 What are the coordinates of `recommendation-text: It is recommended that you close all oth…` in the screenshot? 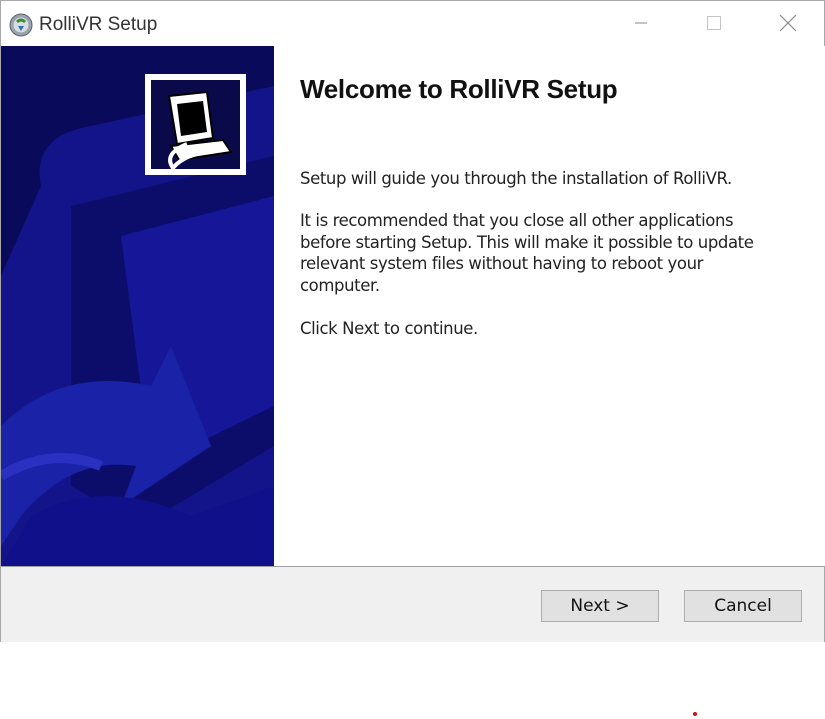 It's located at (527, 253).